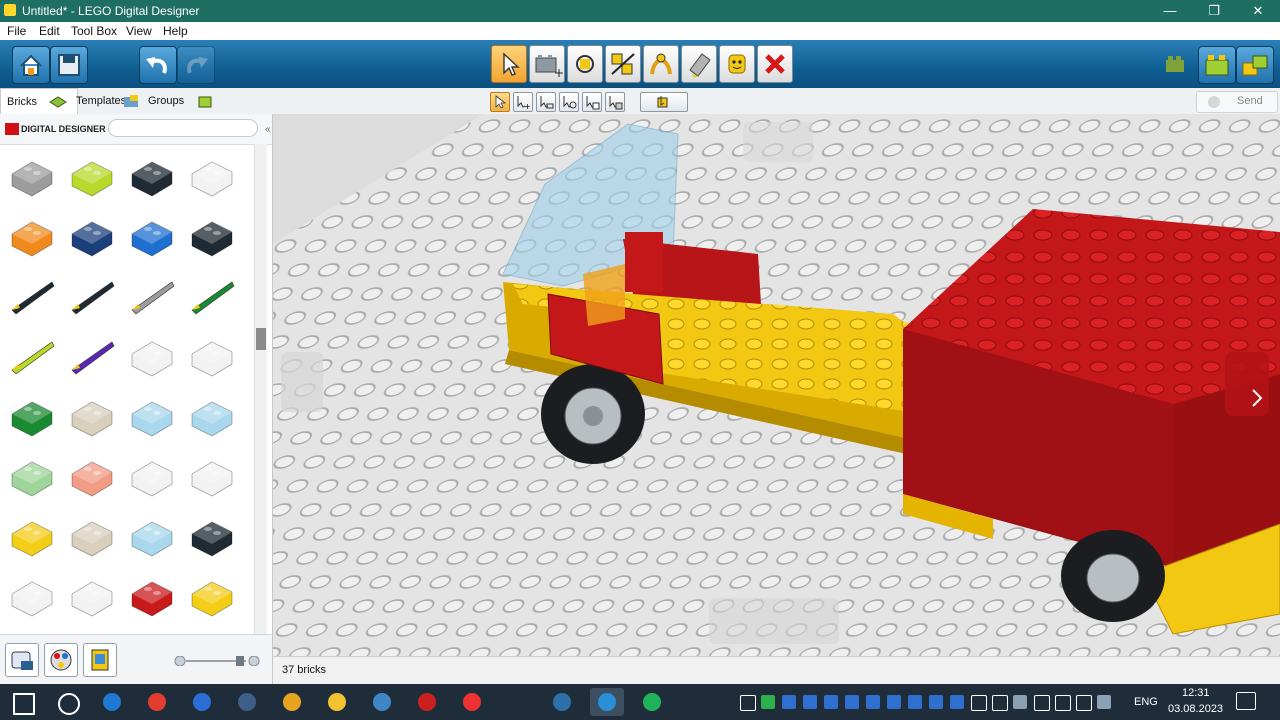 The height and width of the screenshot is (720, 1280). What do you see at coordinates (1196, 693) in the screenshot?
I see `clock-time: 12:31` at bounding box center [1196, 693].